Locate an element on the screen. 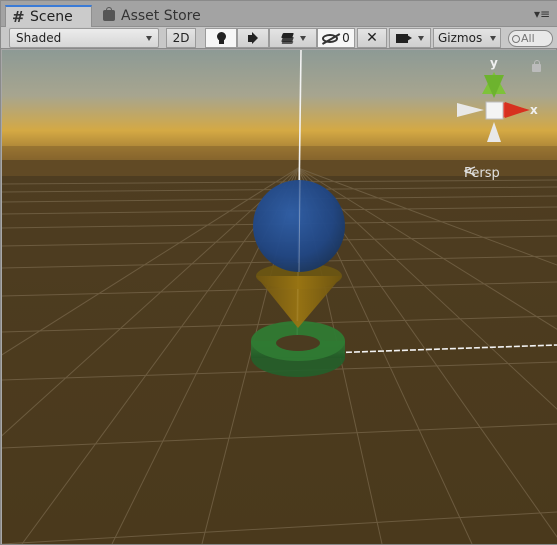 The image size is (557, 545). scene-search-field is located at coordinates (530, 38).